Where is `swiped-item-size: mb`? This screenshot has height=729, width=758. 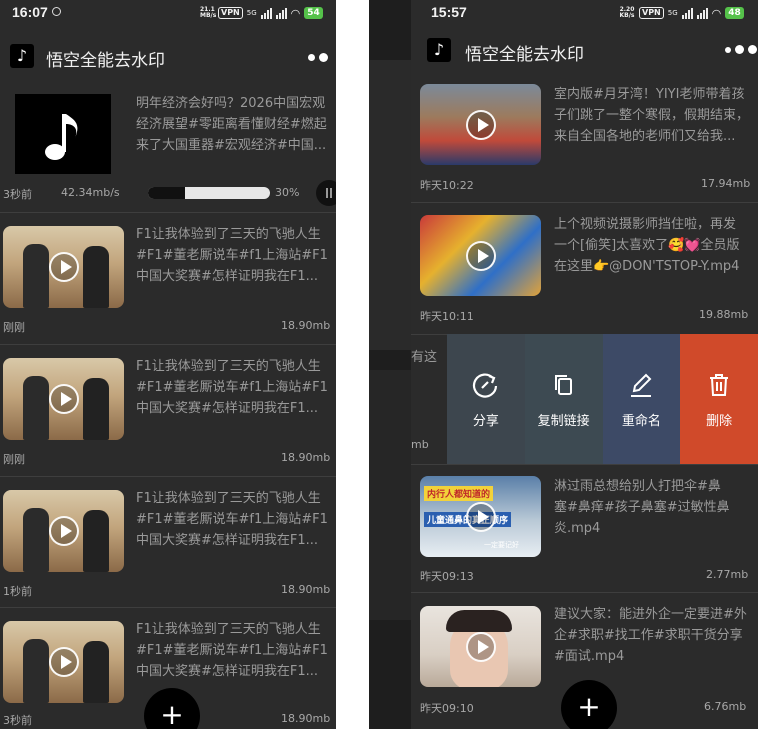 swiped-item-size: mb is located at coordinates (420, 444).